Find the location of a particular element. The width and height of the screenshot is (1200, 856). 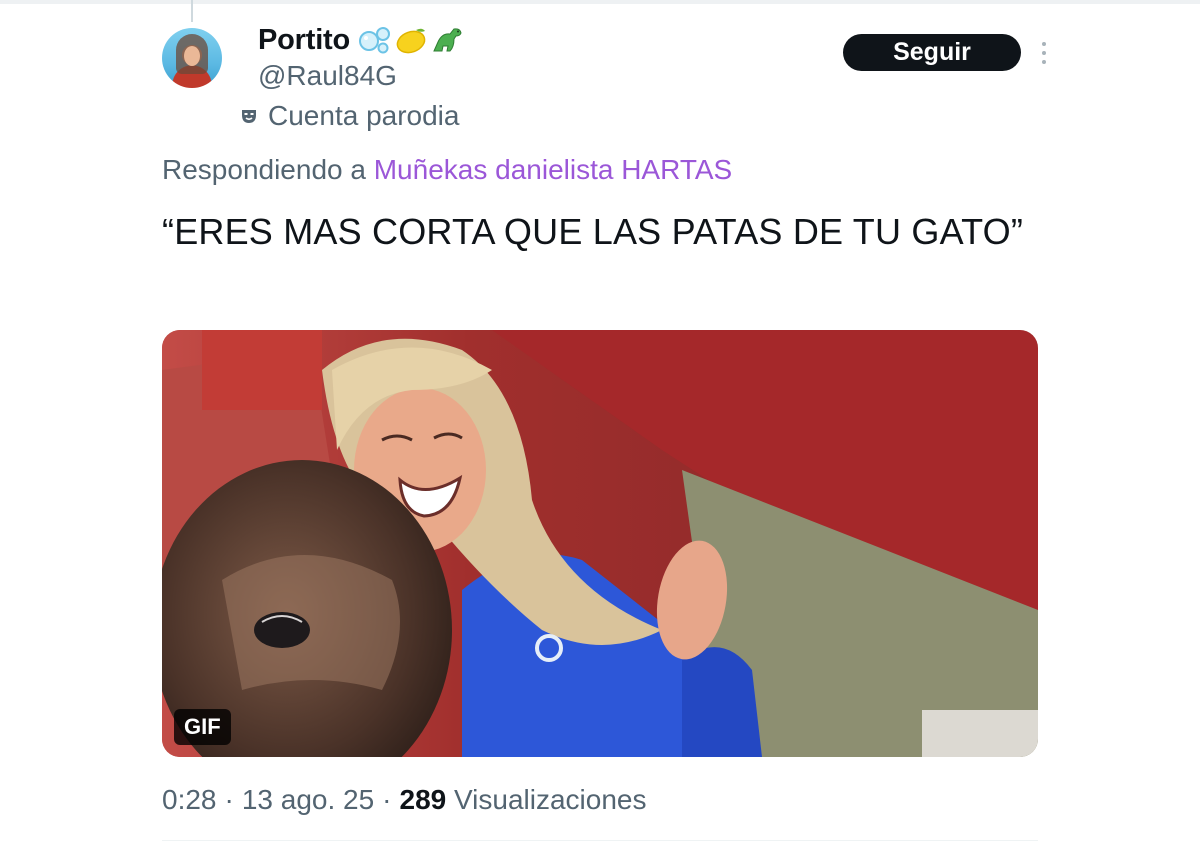

tweet-time: 0:28 is located at coordinates (189, 799).